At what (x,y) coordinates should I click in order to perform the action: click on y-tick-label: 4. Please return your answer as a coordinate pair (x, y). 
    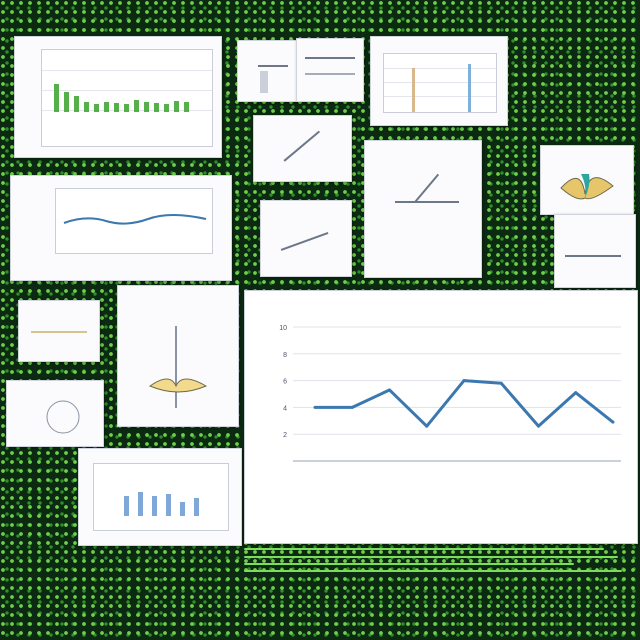
    Looking at the image, I should click on (285, 408).